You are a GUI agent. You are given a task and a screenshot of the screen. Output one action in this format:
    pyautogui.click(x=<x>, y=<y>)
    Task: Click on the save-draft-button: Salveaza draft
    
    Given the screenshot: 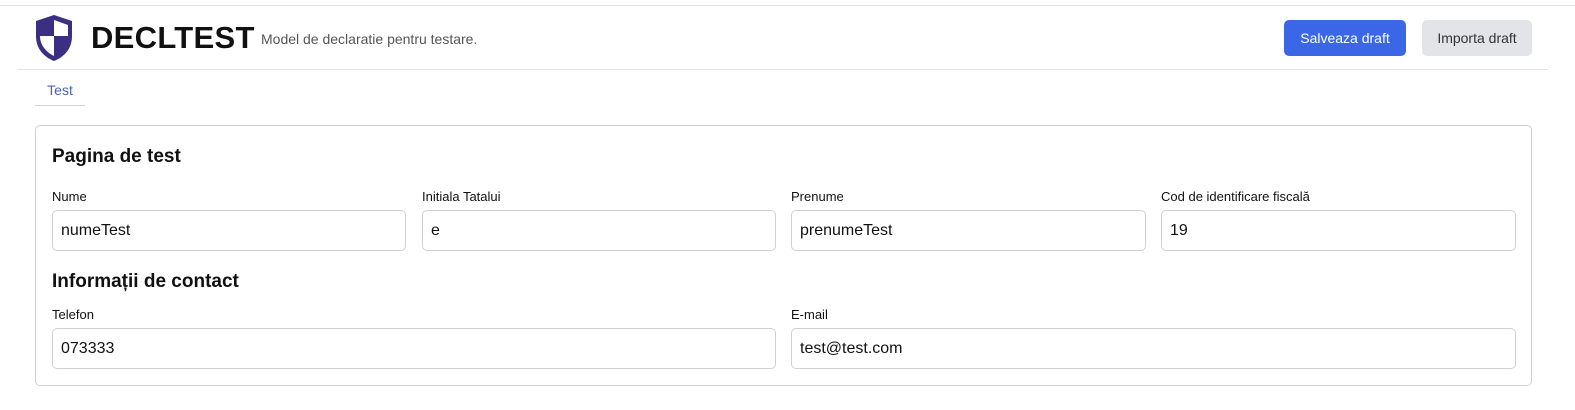 What is the action you would take?
    pyautogui.click(x=1345, y=38)
    